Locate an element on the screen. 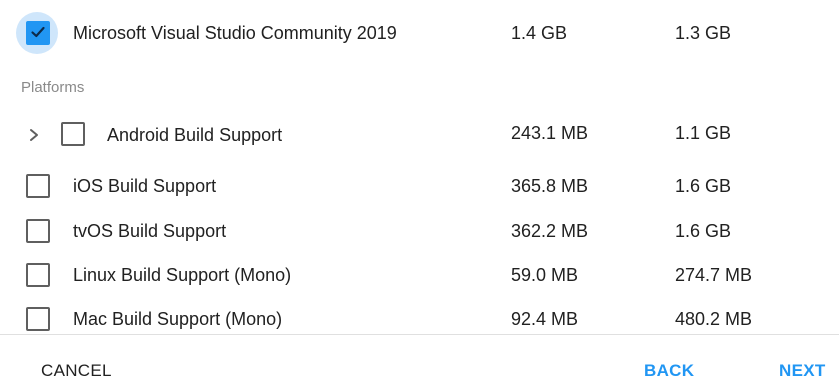  cancel-button: CANCEL is located at coordinates (76, 371).